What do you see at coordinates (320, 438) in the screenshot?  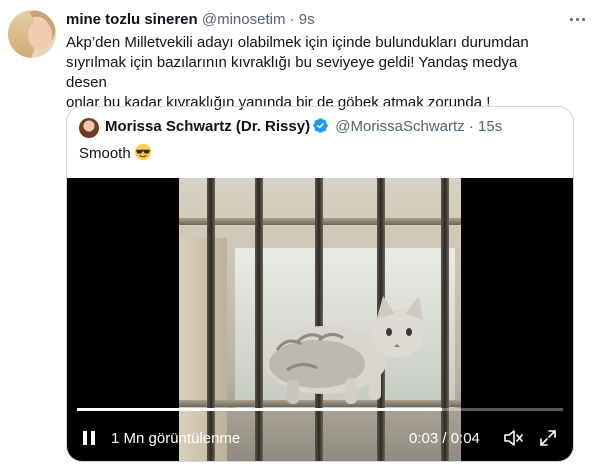 I see `video-controls: 1 Mn görüntülenme 0:03 / 0:04` at bounding box center [320, 438].